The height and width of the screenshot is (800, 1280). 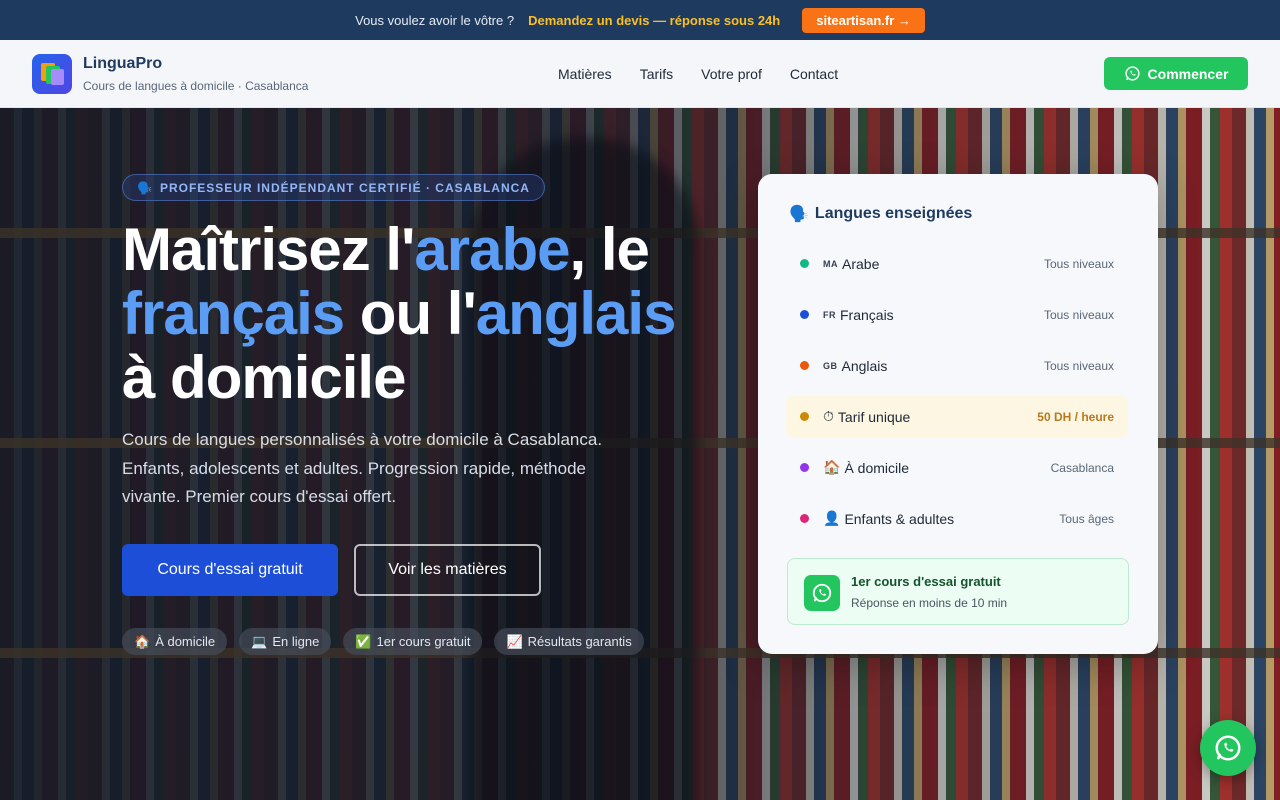 I want to click on laptop-icon: 💻, so click(x=259, y=641).